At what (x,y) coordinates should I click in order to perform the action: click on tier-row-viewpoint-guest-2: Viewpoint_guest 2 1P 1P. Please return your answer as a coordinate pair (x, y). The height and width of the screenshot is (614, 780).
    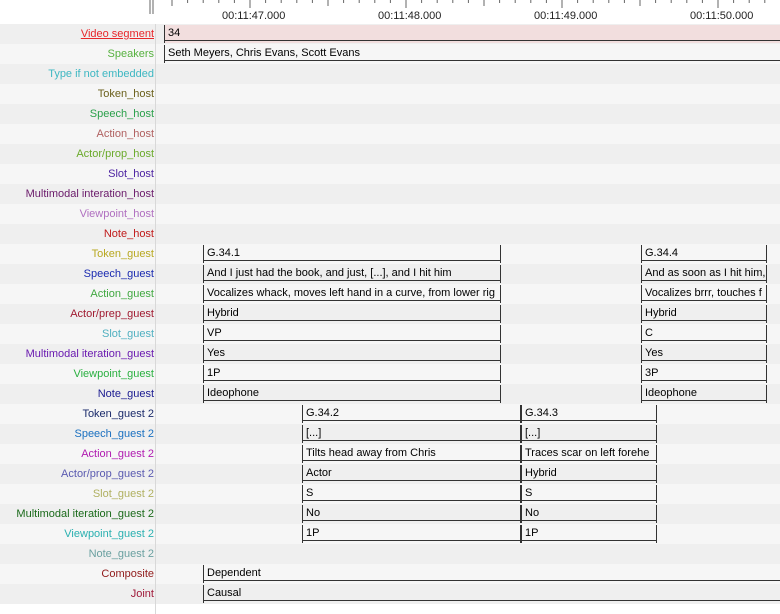
    Looking at the image, I should click on (390, 534).